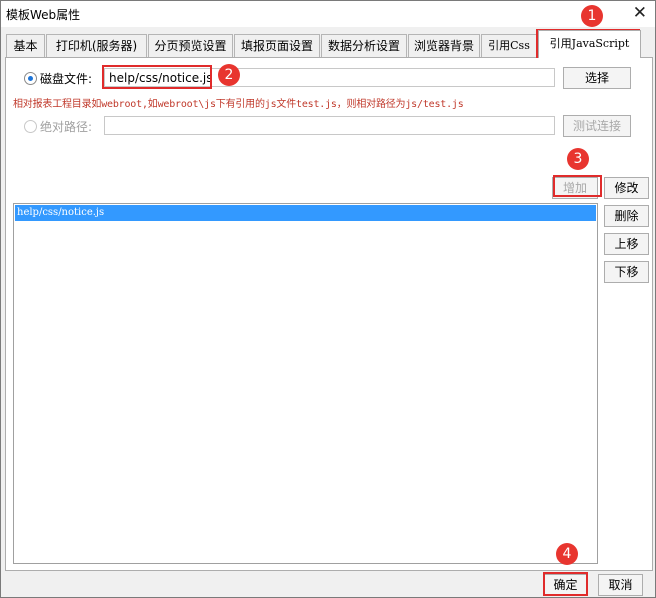  I want to click on close-icon: ✕, so click(640, 13).